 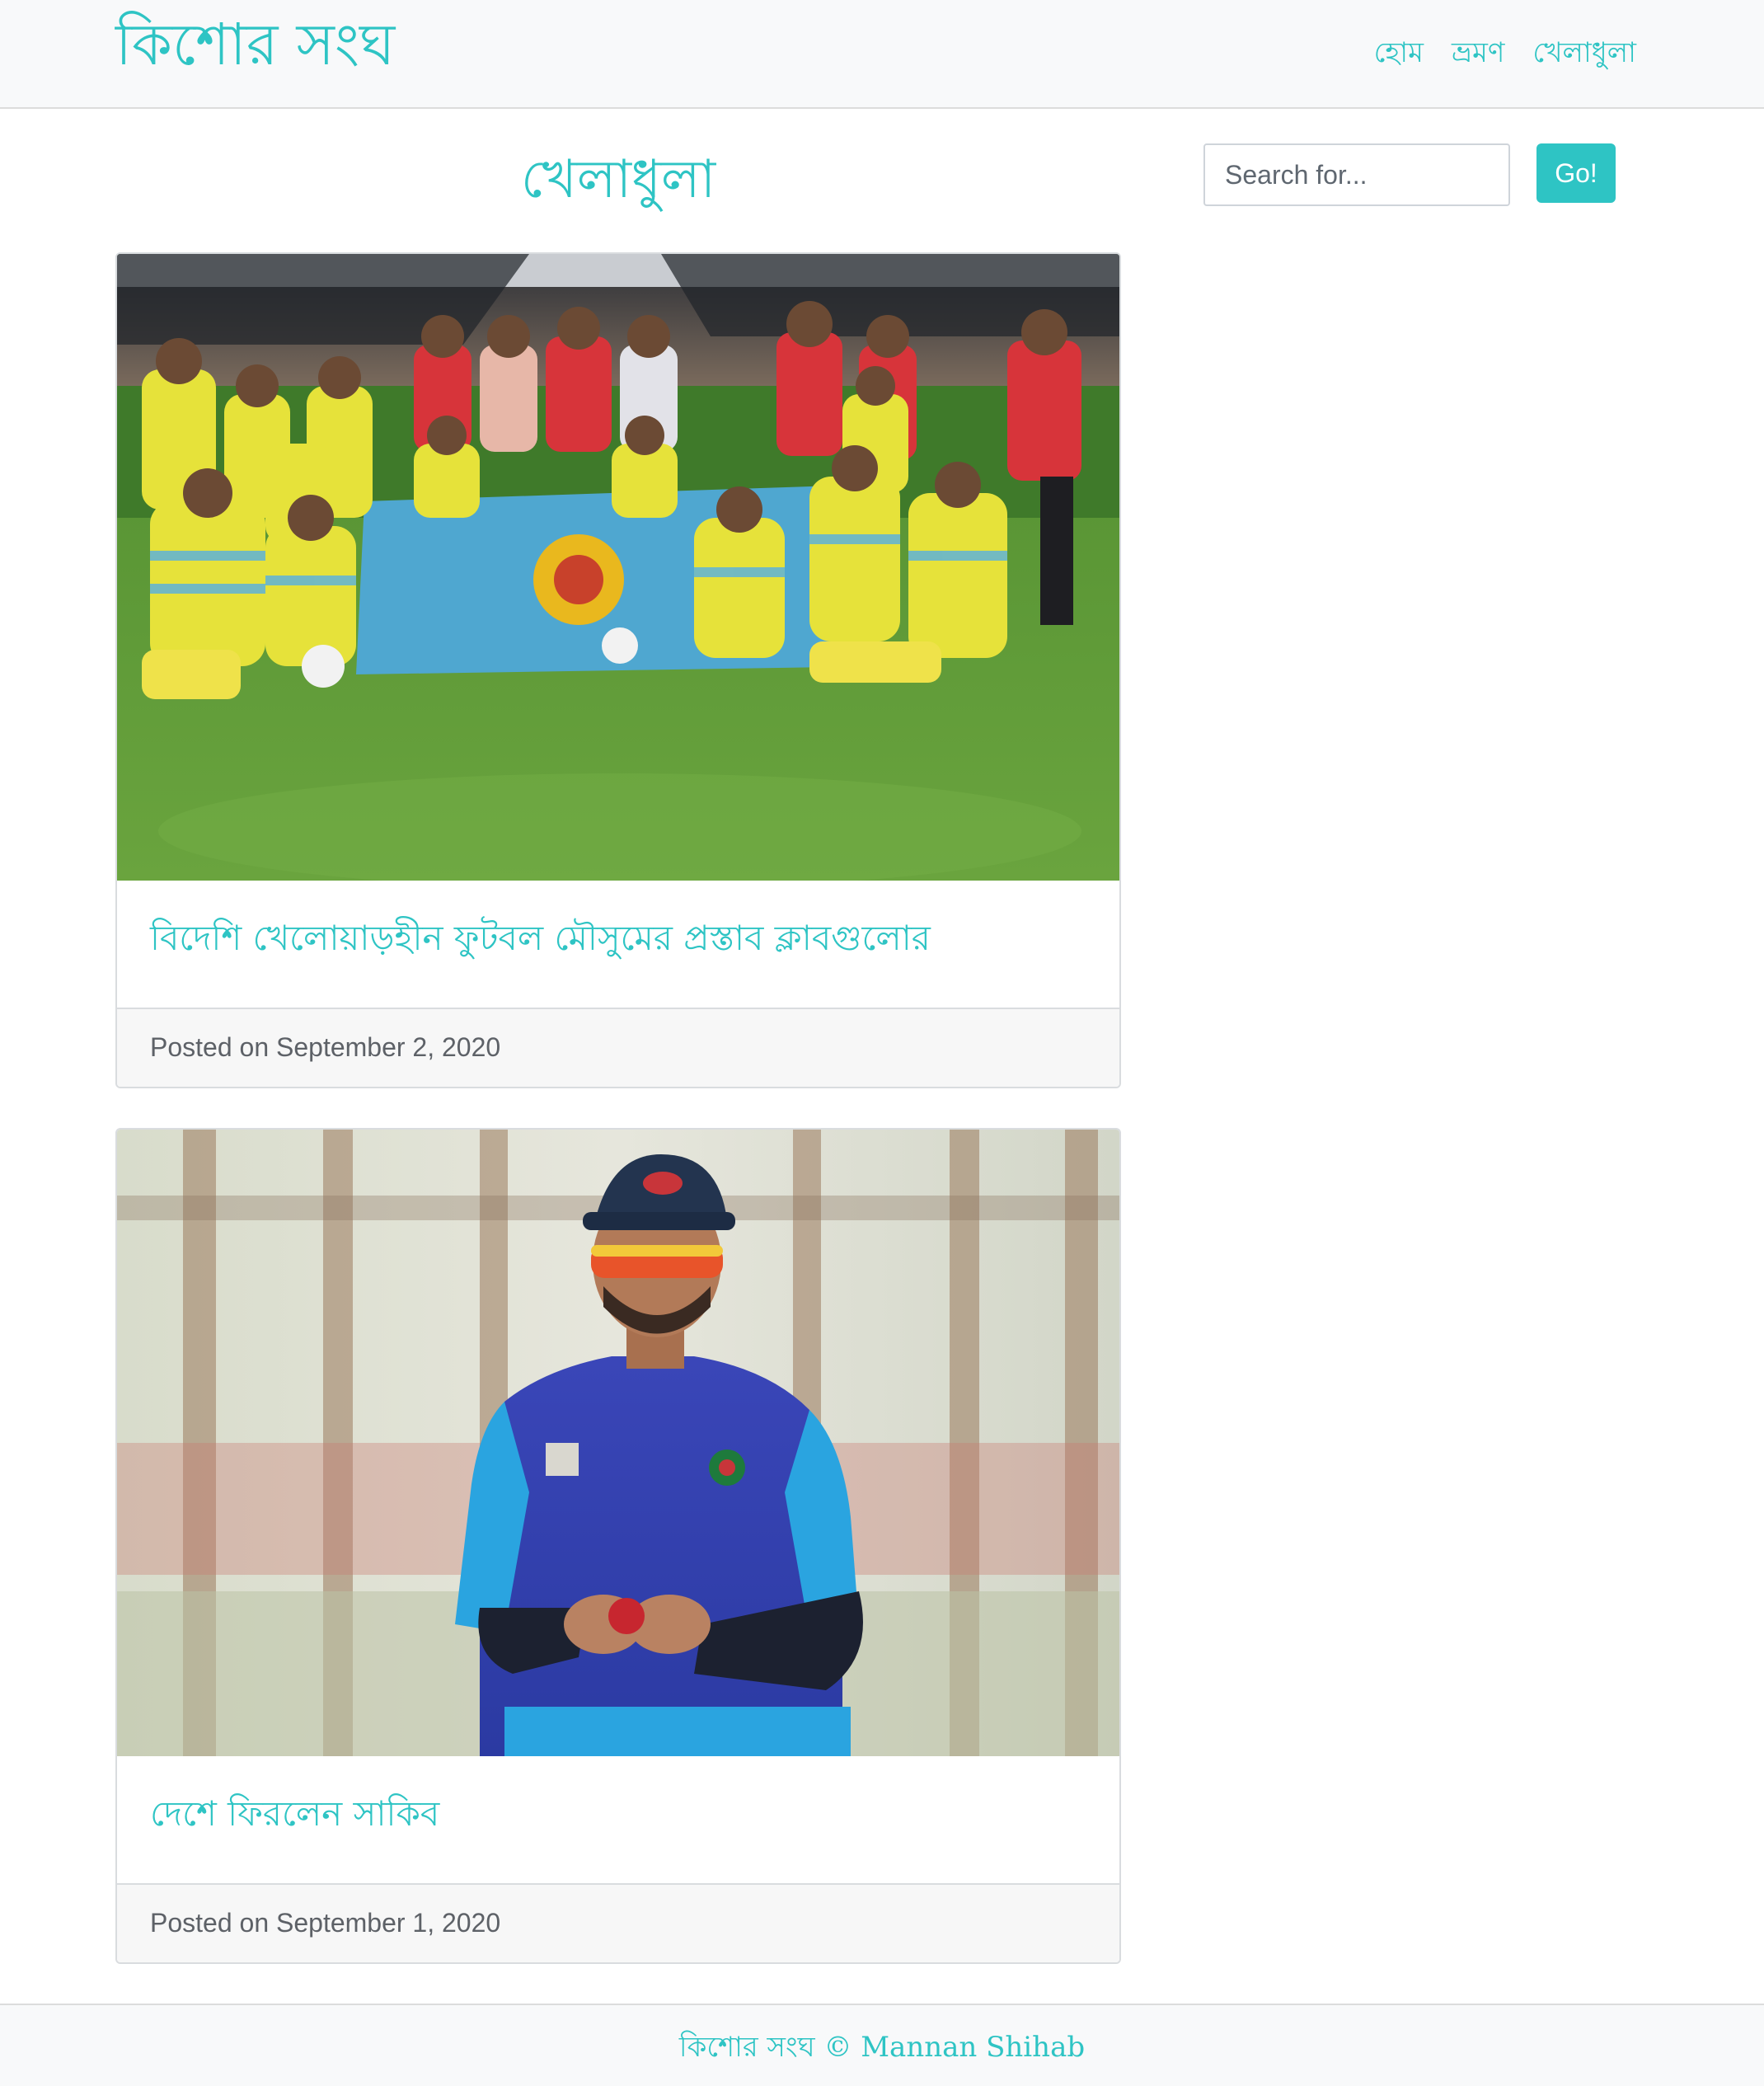 What do you see at coordinates (1505, 53) in the screenshot?
I see `nav-links: হোম ভ্রমণ খেলাধুলা` at bounding box center [1505, 53].